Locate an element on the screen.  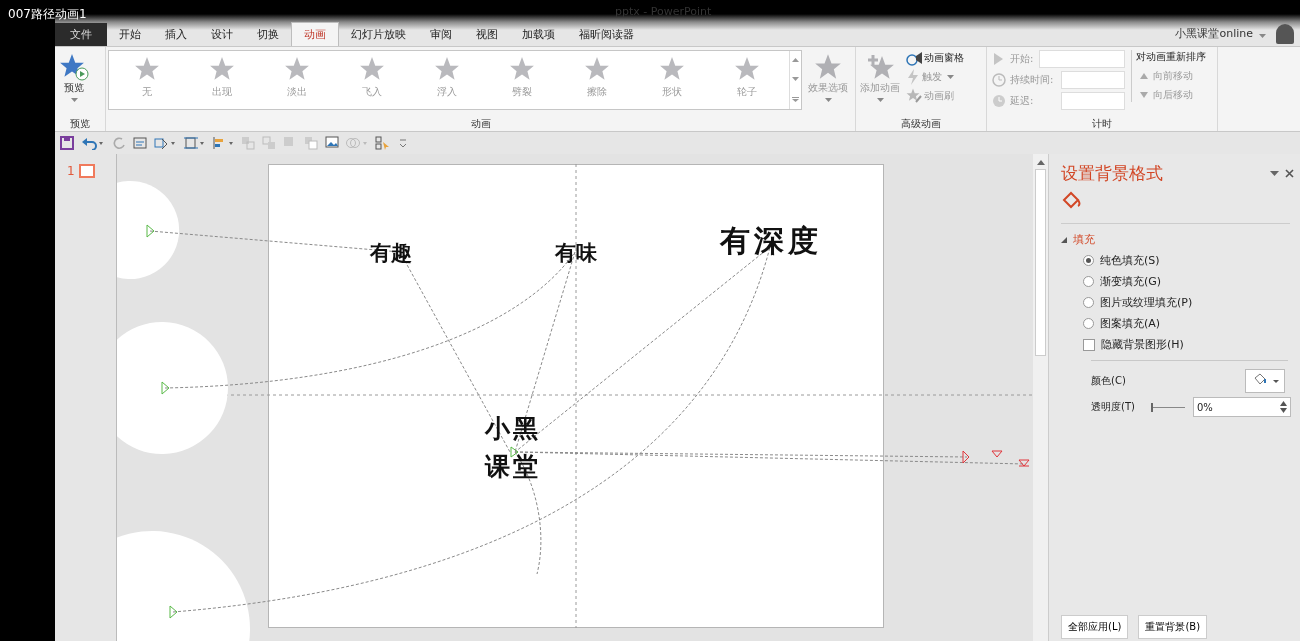
scroll-up-icon is located at coordinates (795, 61).